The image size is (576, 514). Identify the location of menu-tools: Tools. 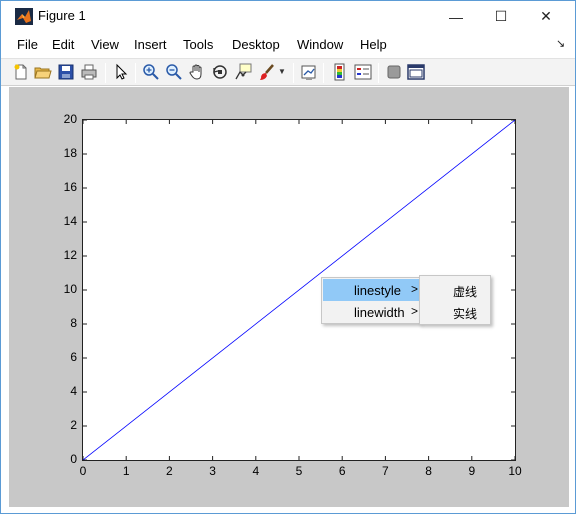
(198, 44).